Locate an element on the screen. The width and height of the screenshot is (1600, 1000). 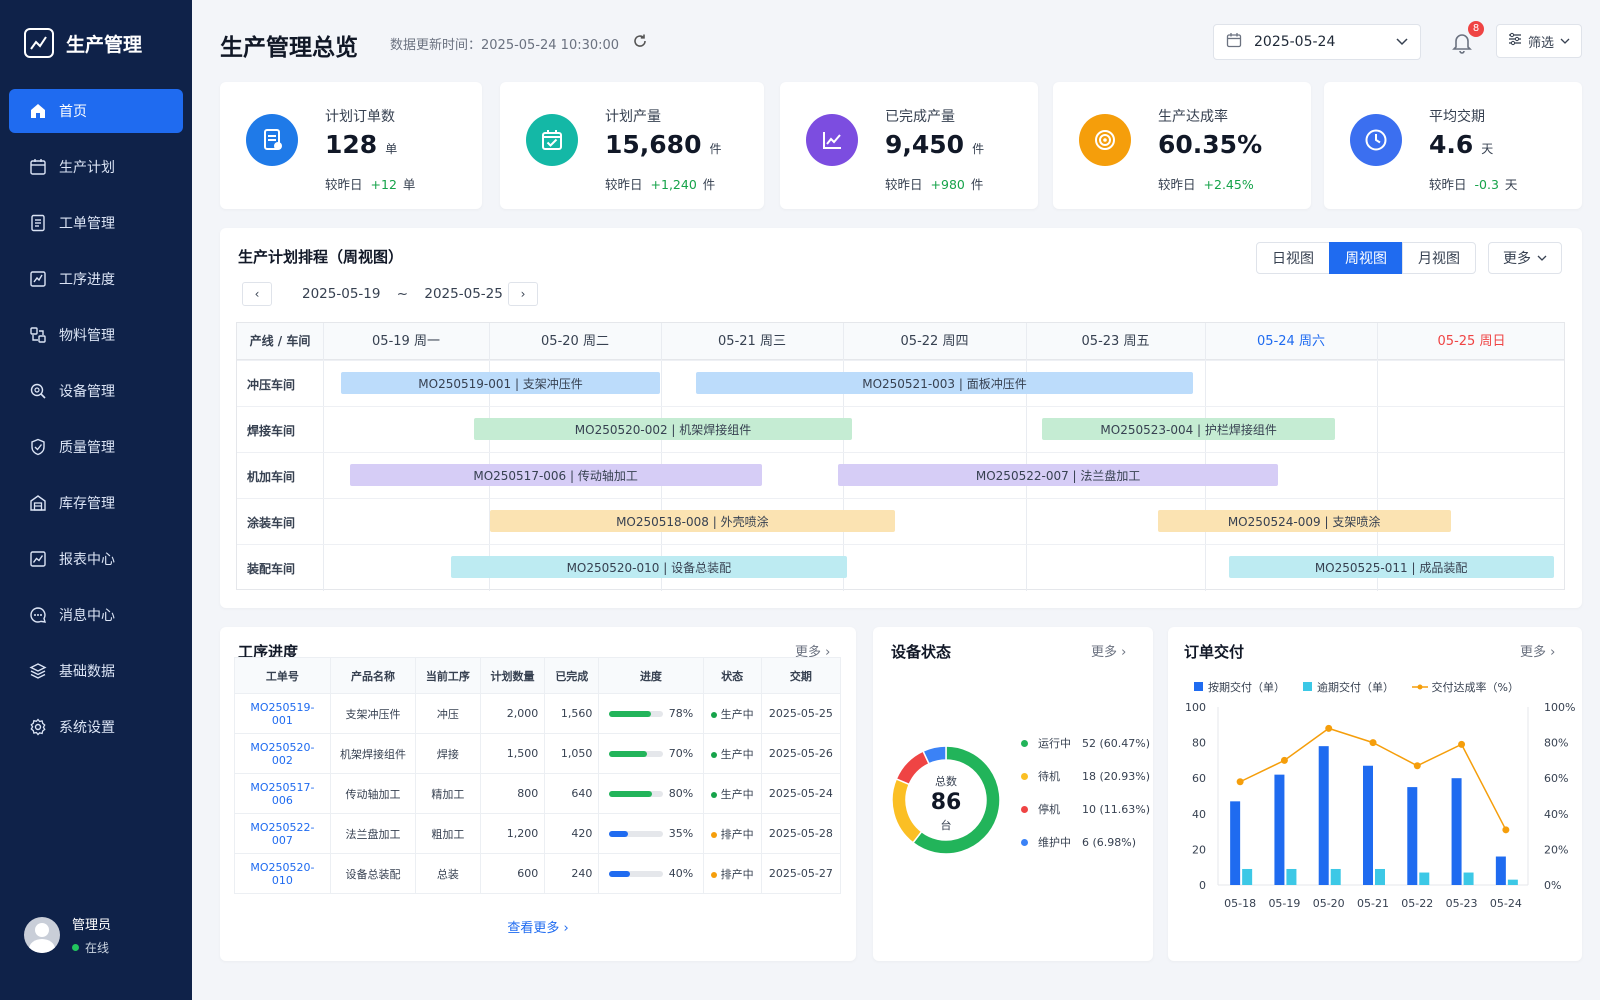
gantt-task-bar: MO250517-006 | 传动轴加工 is located at coordinates (555, 475).